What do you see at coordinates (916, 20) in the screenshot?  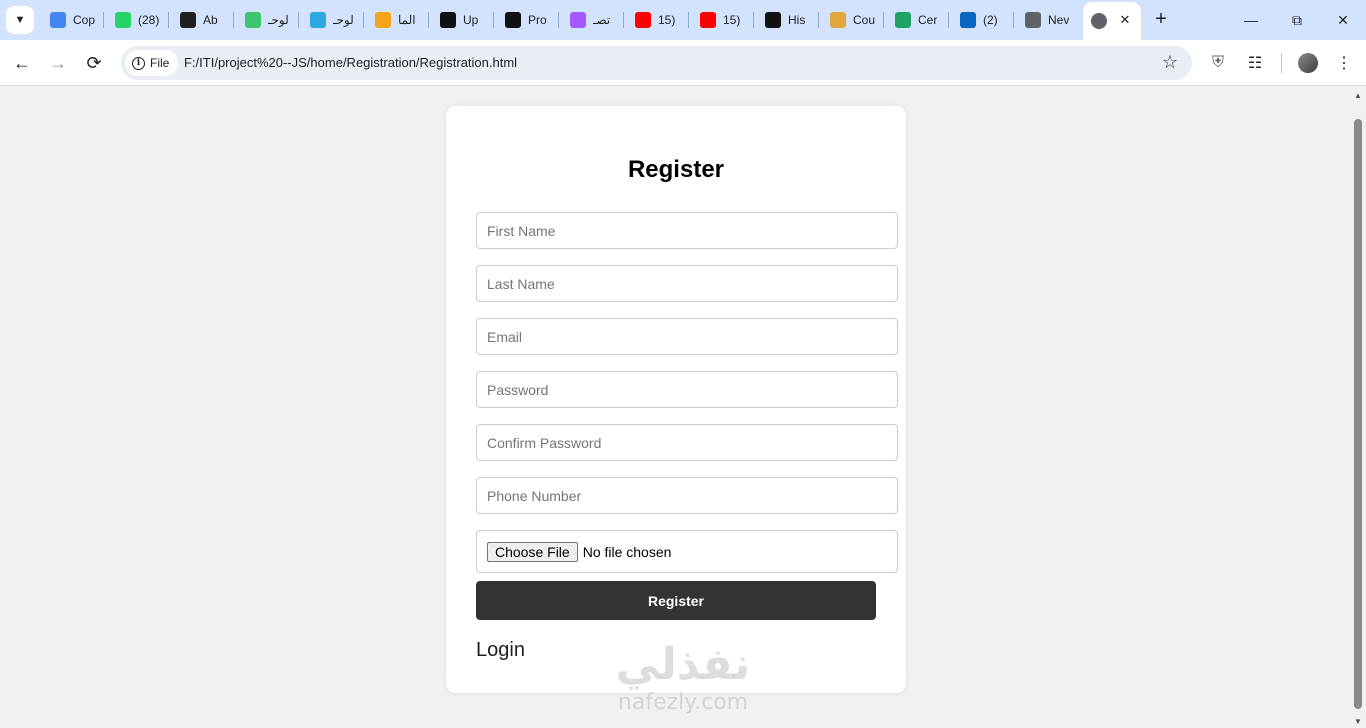 I see `tab-item: Cer` at bounding box center [916, 20].